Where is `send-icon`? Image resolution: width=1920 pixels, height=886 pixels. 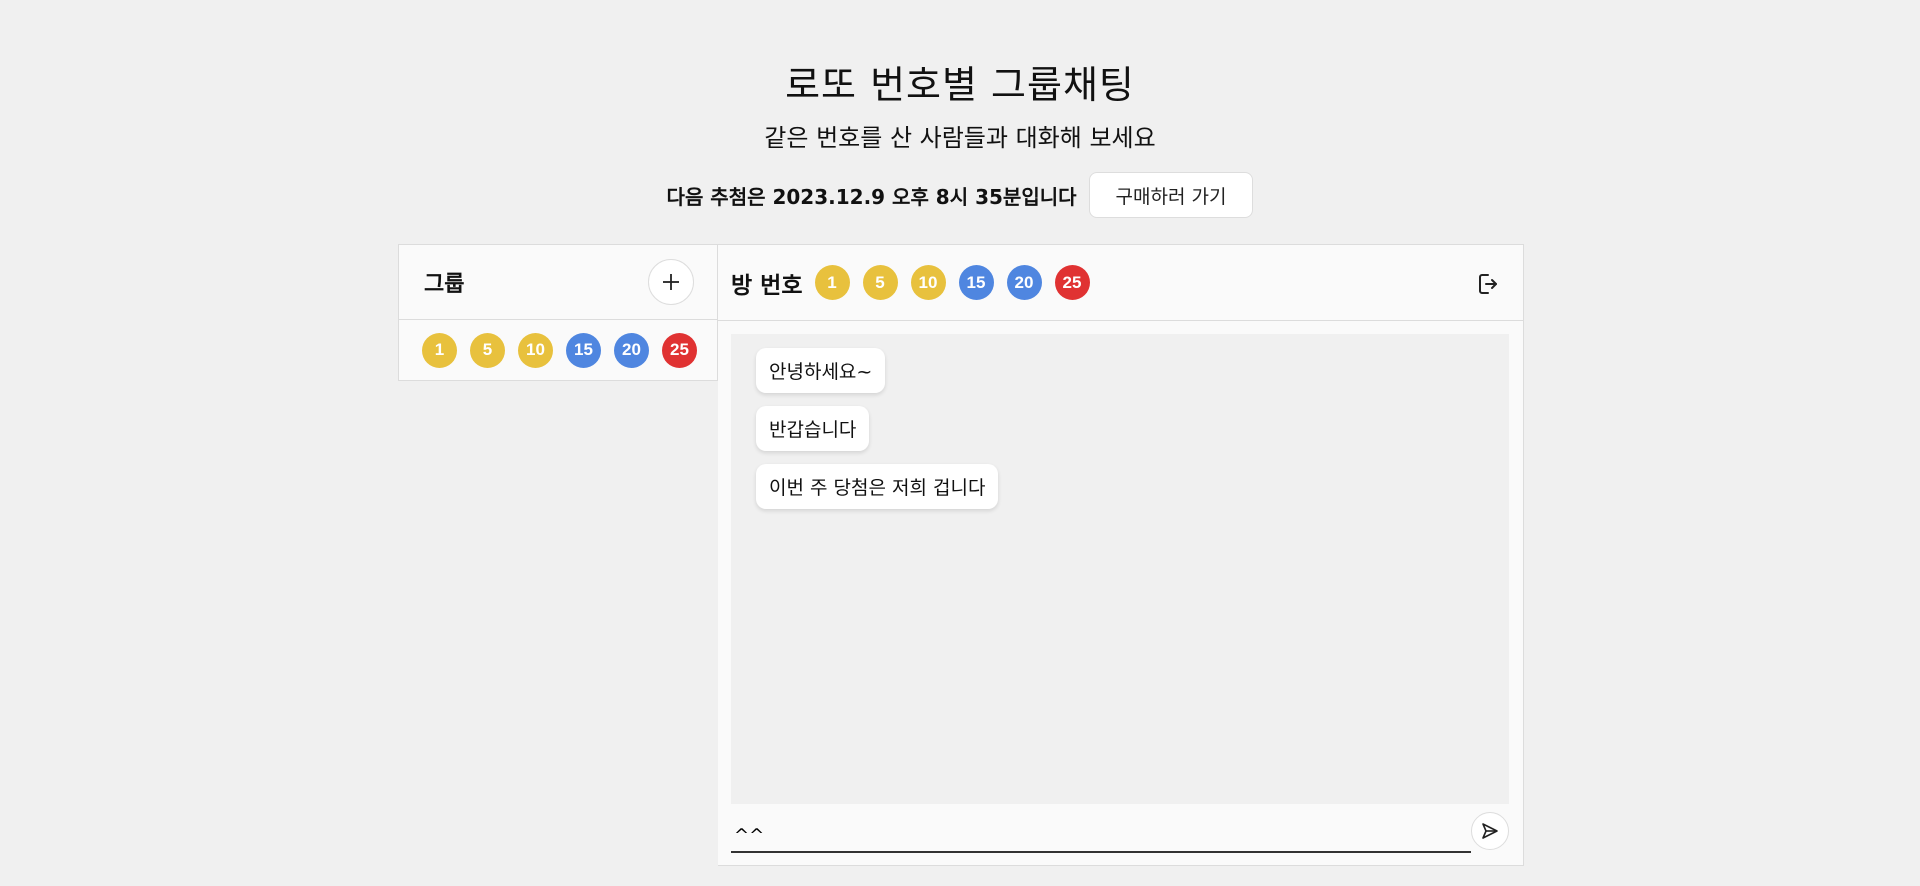 send-icon is located at coordinates (1490, 831).